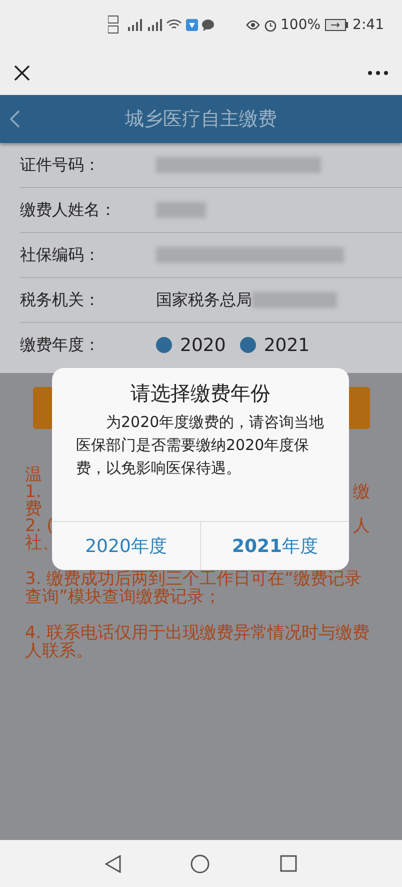 The width and height of the screenshot is (402, 887). What do you see at coordinates (201, 393) in the screenshot?
I see `dialog-title: 请选择缴费年份` at bounding box center [201, 393].